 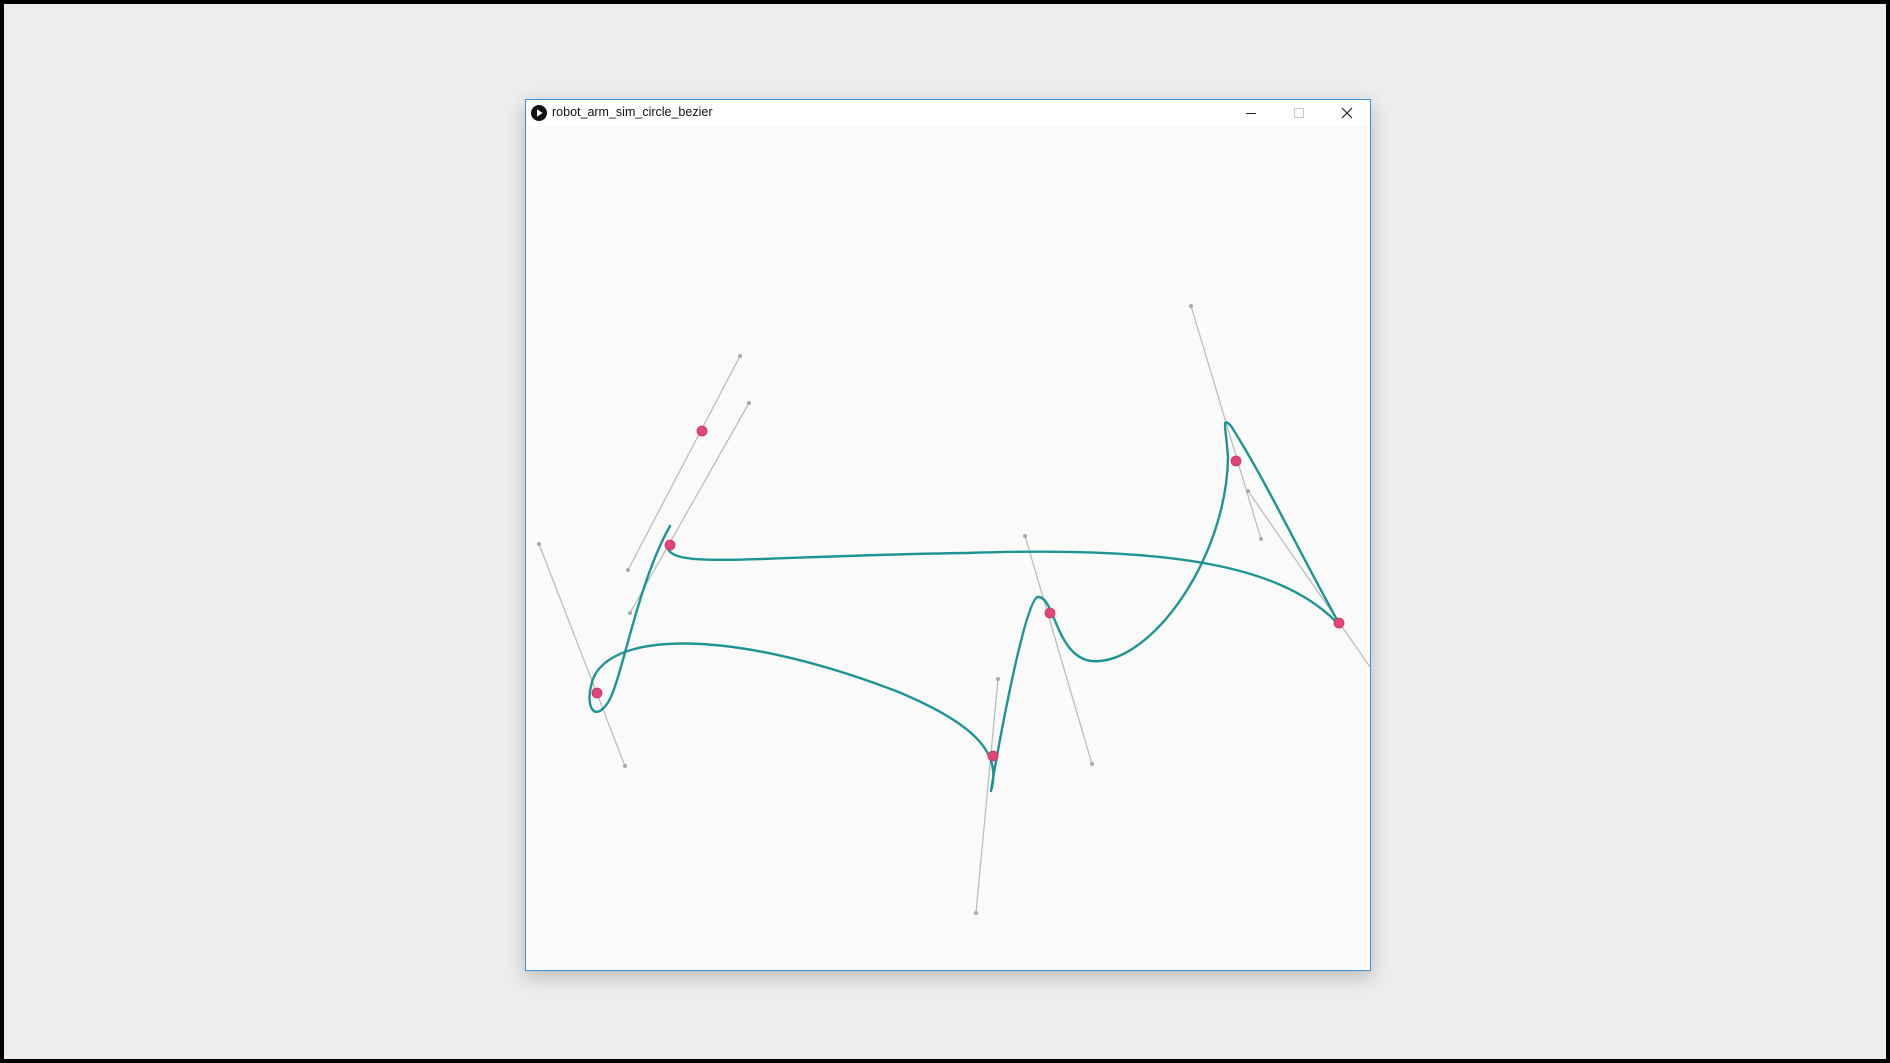 I want to click on window-title: robot_arm_sim_circle_bezier, so click(x=632, y=112).